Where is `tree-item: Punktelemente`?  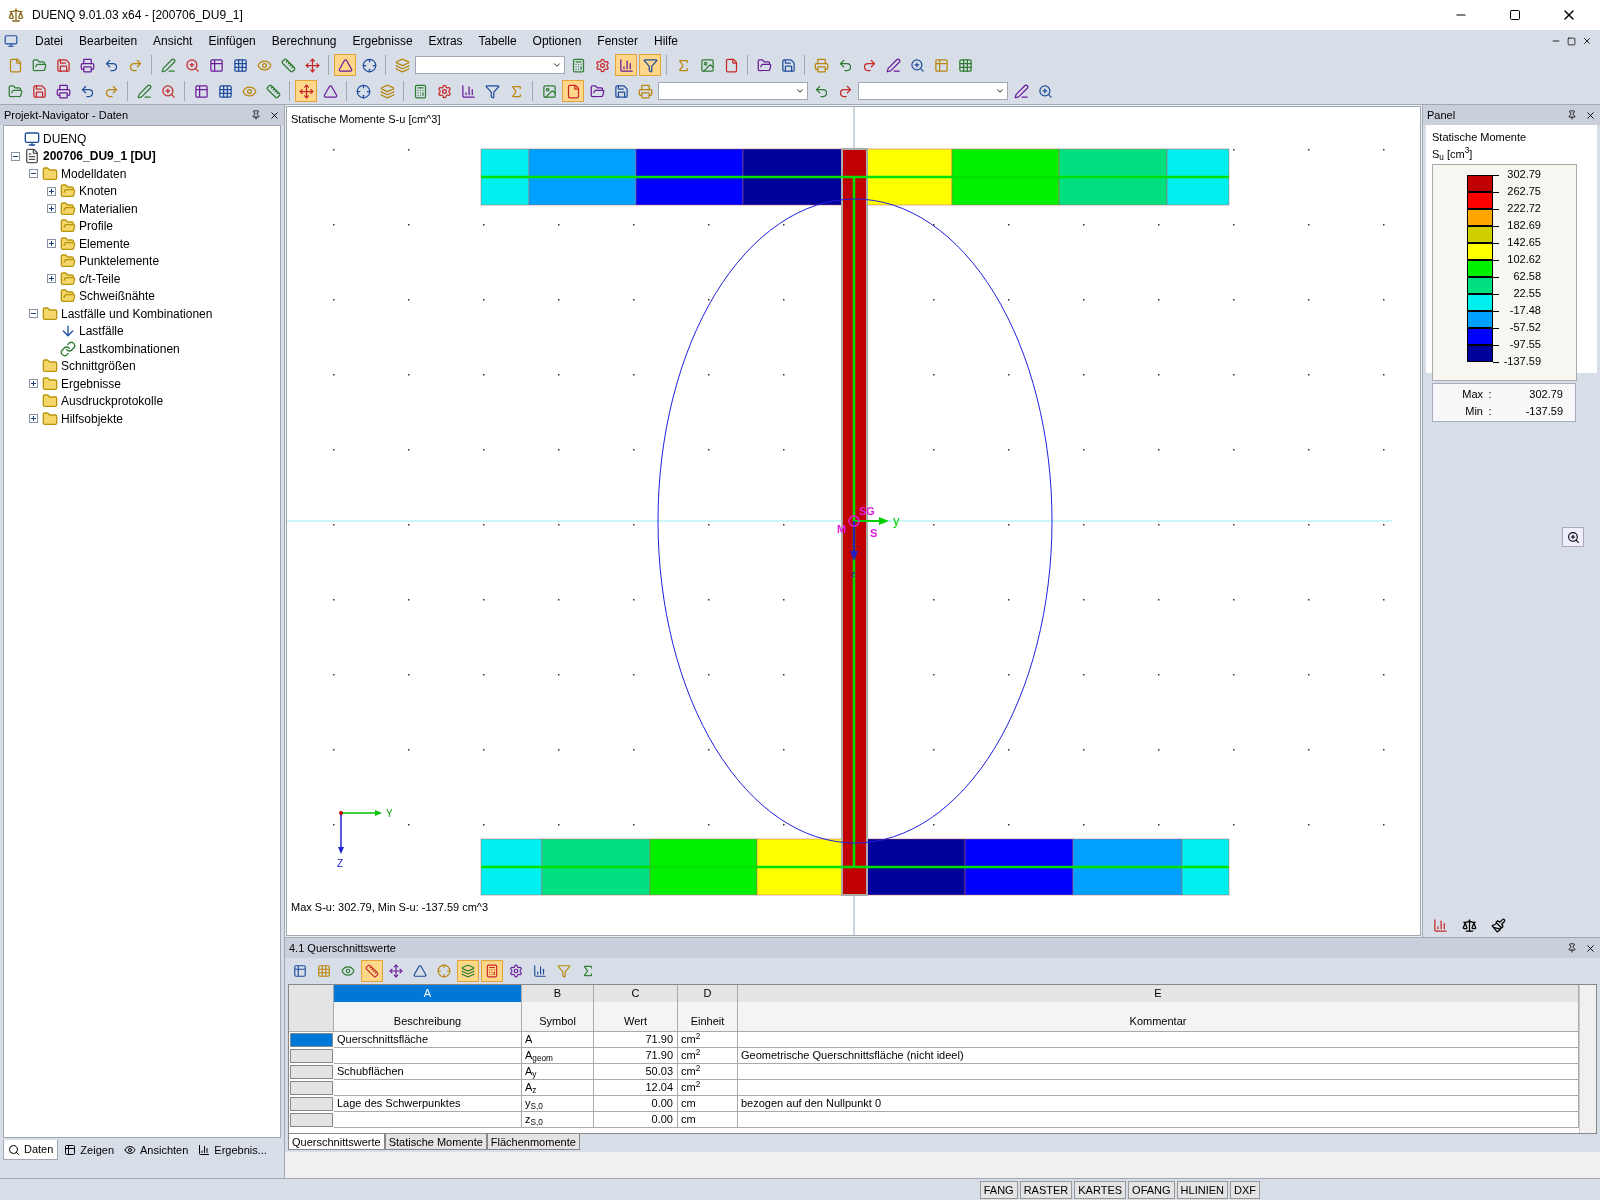 tree-item: Punktelemente is located at coordinates (119, 261).